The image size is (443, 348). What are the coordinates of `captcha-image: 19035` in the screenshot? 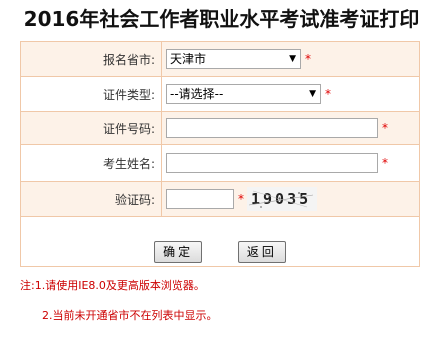 It's located at (282, 199).